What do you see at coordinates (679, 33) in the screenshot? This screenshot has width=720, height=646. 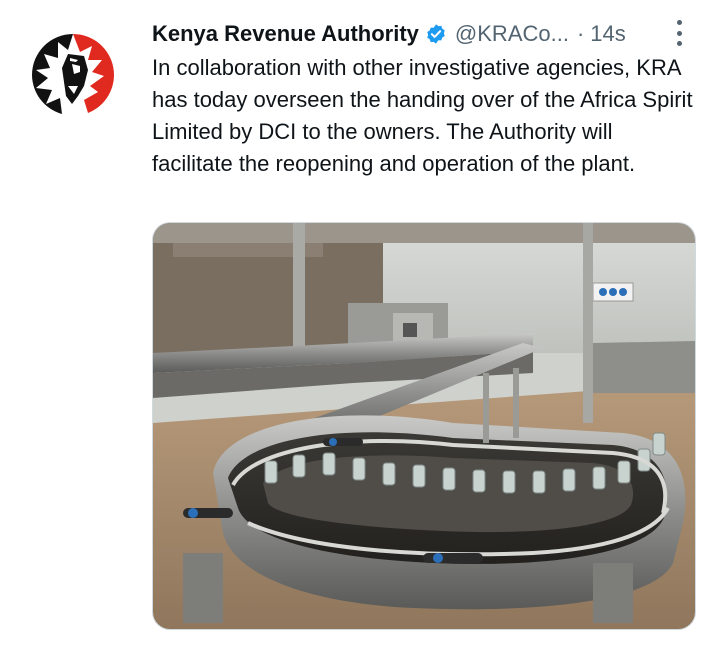 I see `more-options-icon` at bounding box center [679, 33].